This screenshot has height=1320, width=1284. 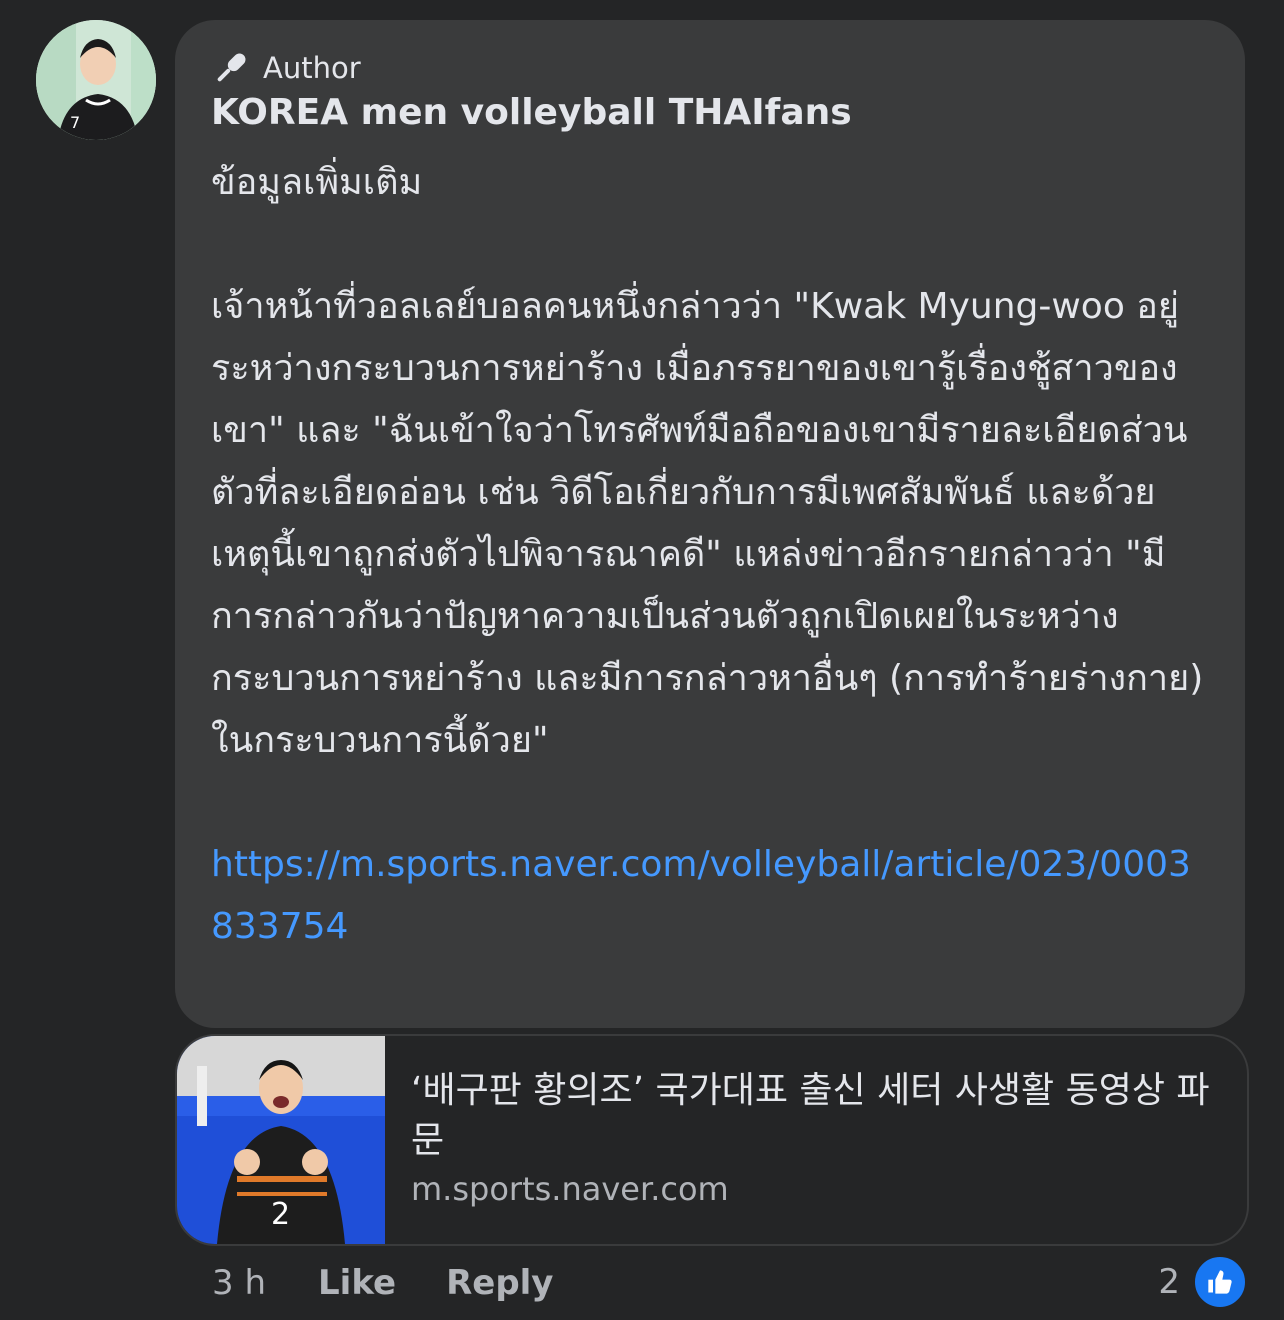 I want to click on comment-actions: 3 h Like Reply, so click(x=407, y=1283).